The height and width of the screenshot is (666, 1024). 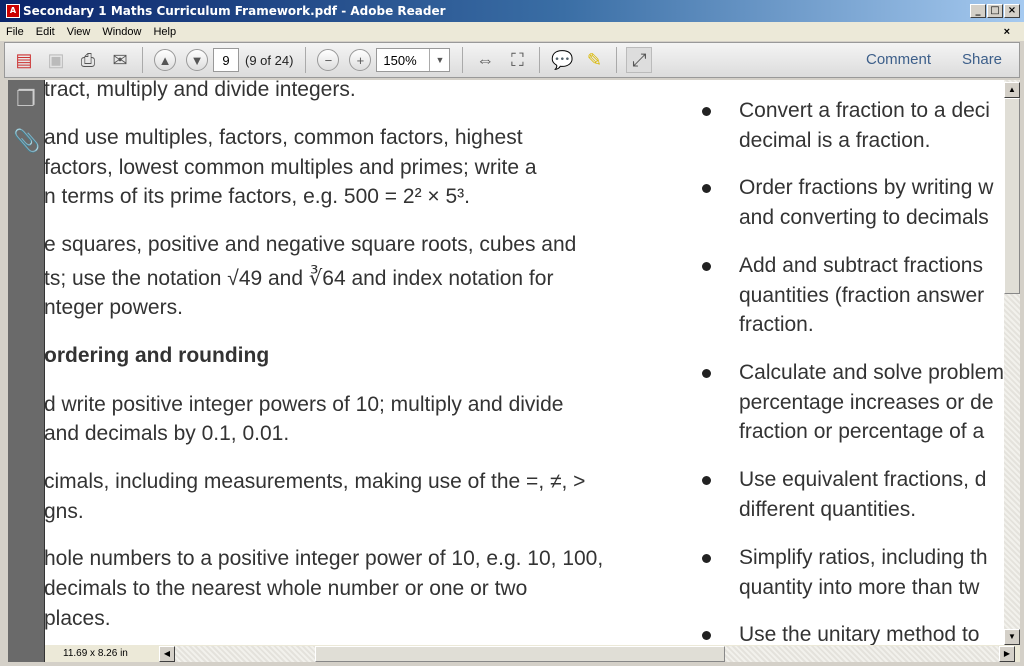 What do you see at coordinates (1012, 90) in the screenshot?
I see `scroll-up-arrow-icon: ▲` at bounding box center [1012, 90].